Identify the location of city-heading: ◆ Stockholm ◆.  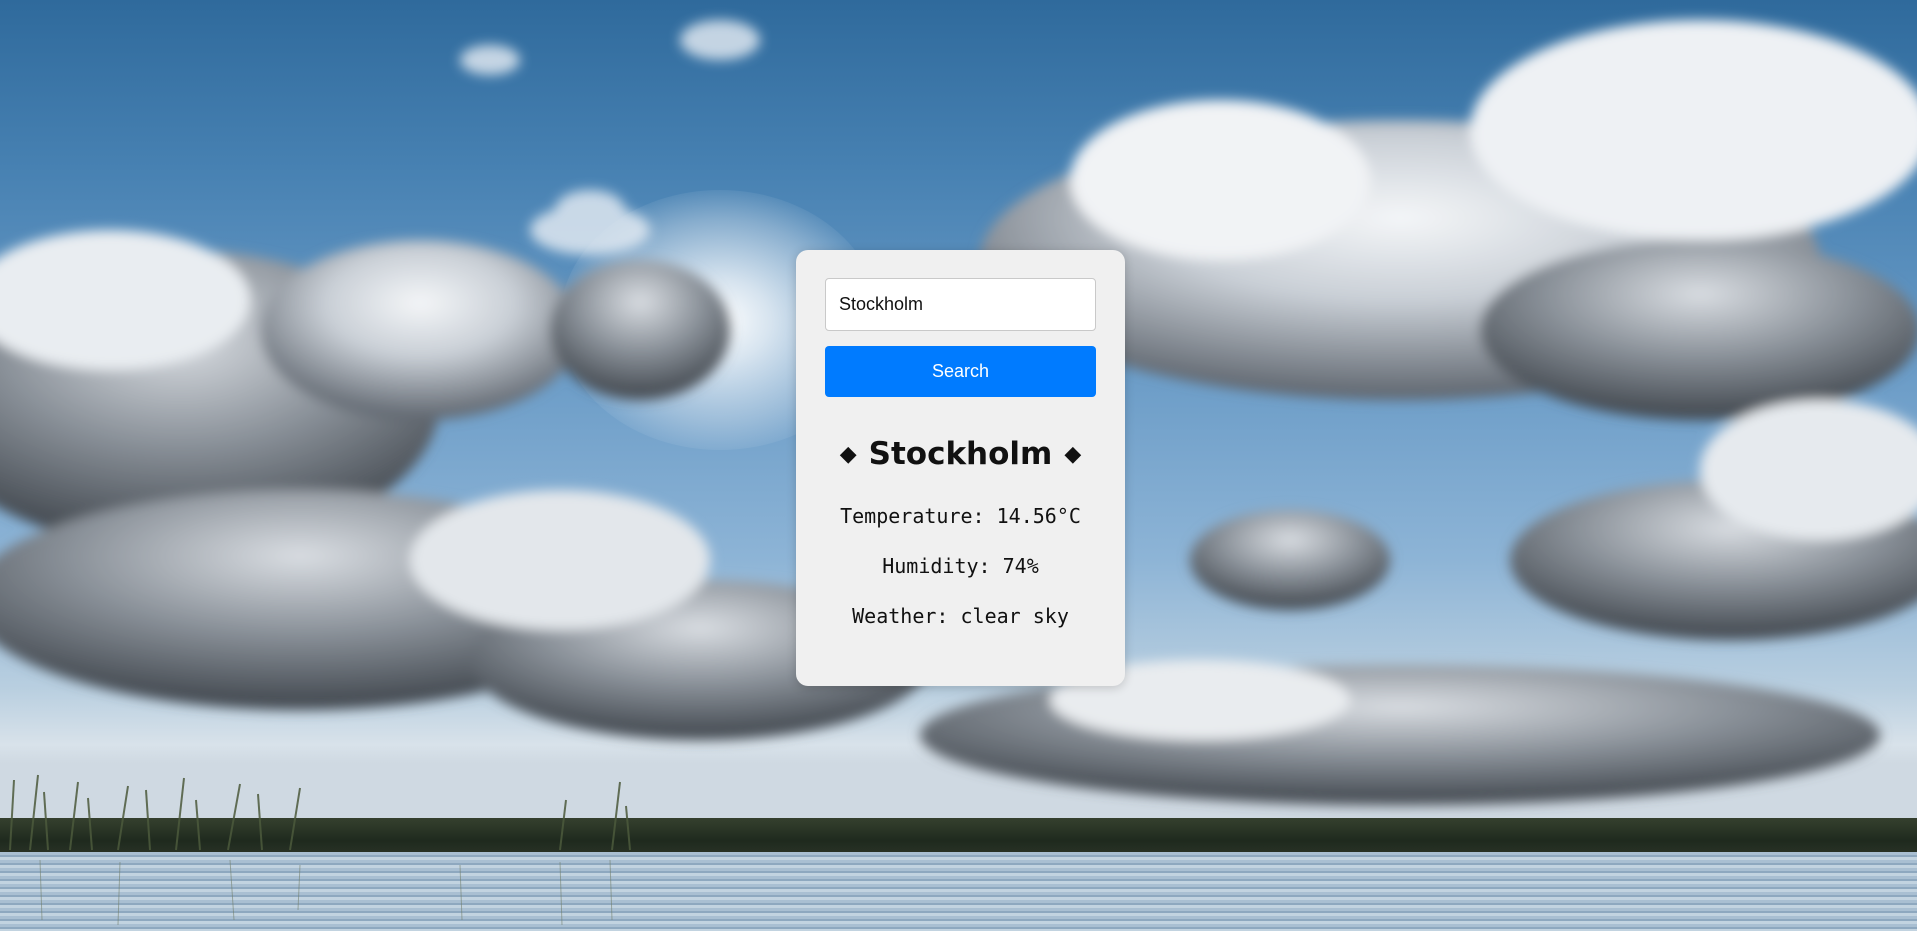
(960, 454).